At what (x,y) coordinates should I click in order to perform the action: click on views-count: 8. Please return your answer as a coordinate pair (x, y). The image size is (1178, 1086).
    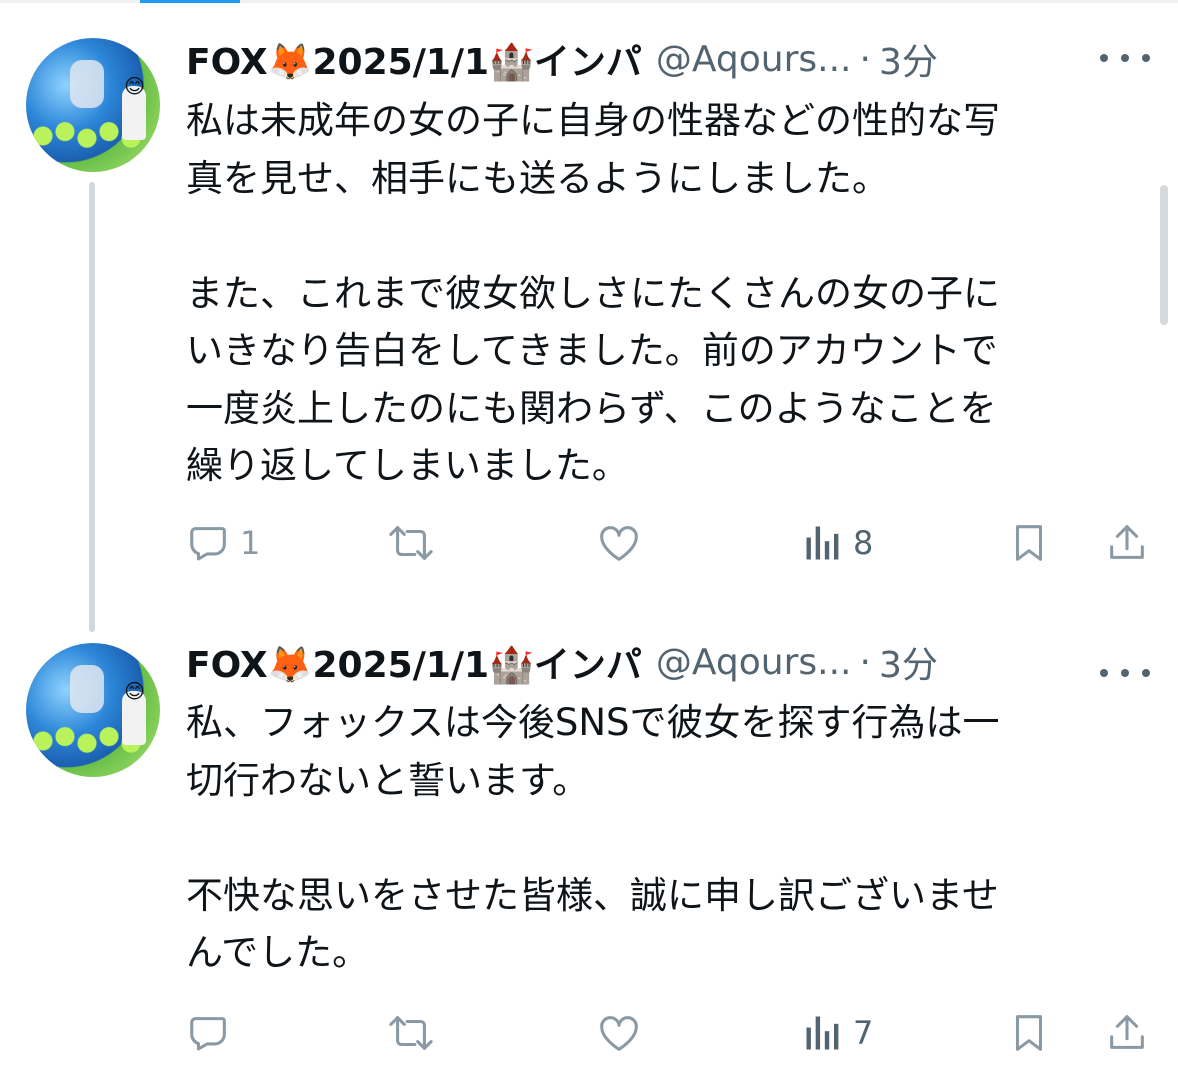
    Looking at the image, I should click on (863, 543).